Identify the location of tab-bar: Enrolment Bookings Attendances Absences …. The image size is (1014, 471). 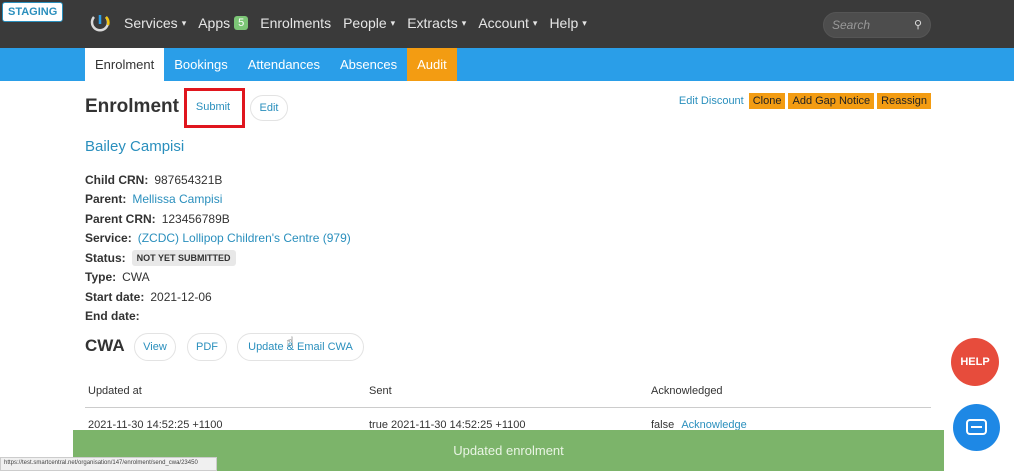
(507, 64).